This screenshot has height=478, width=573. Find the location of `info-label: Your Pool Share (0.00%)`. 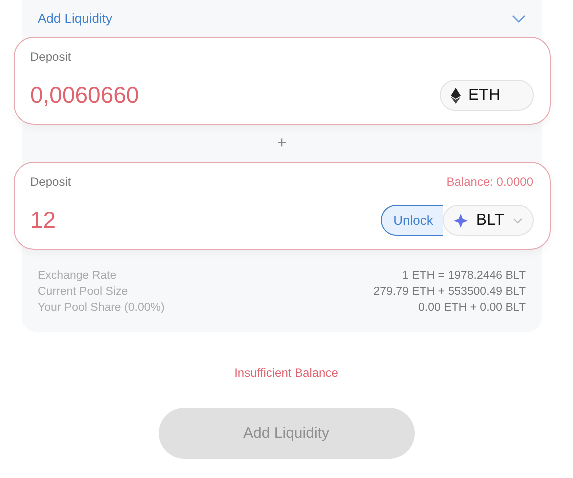

info-label: Your Pool Share (0.00%) is located at coordinates (101, 308).